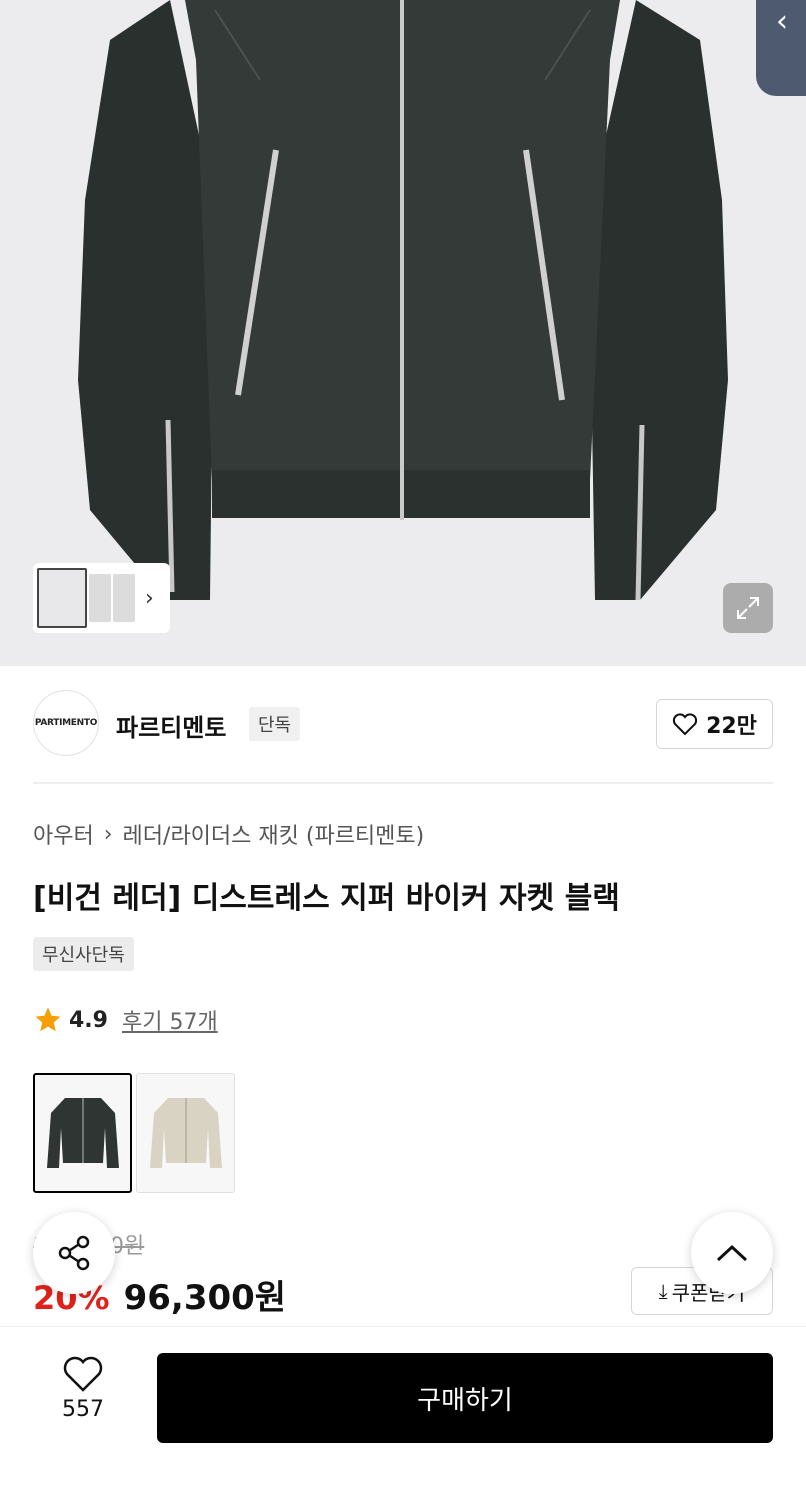 Image resolution: width=806 pixels, height=1500 pixels. I want to click on brand-like-button: 22만, so click(714, 724).